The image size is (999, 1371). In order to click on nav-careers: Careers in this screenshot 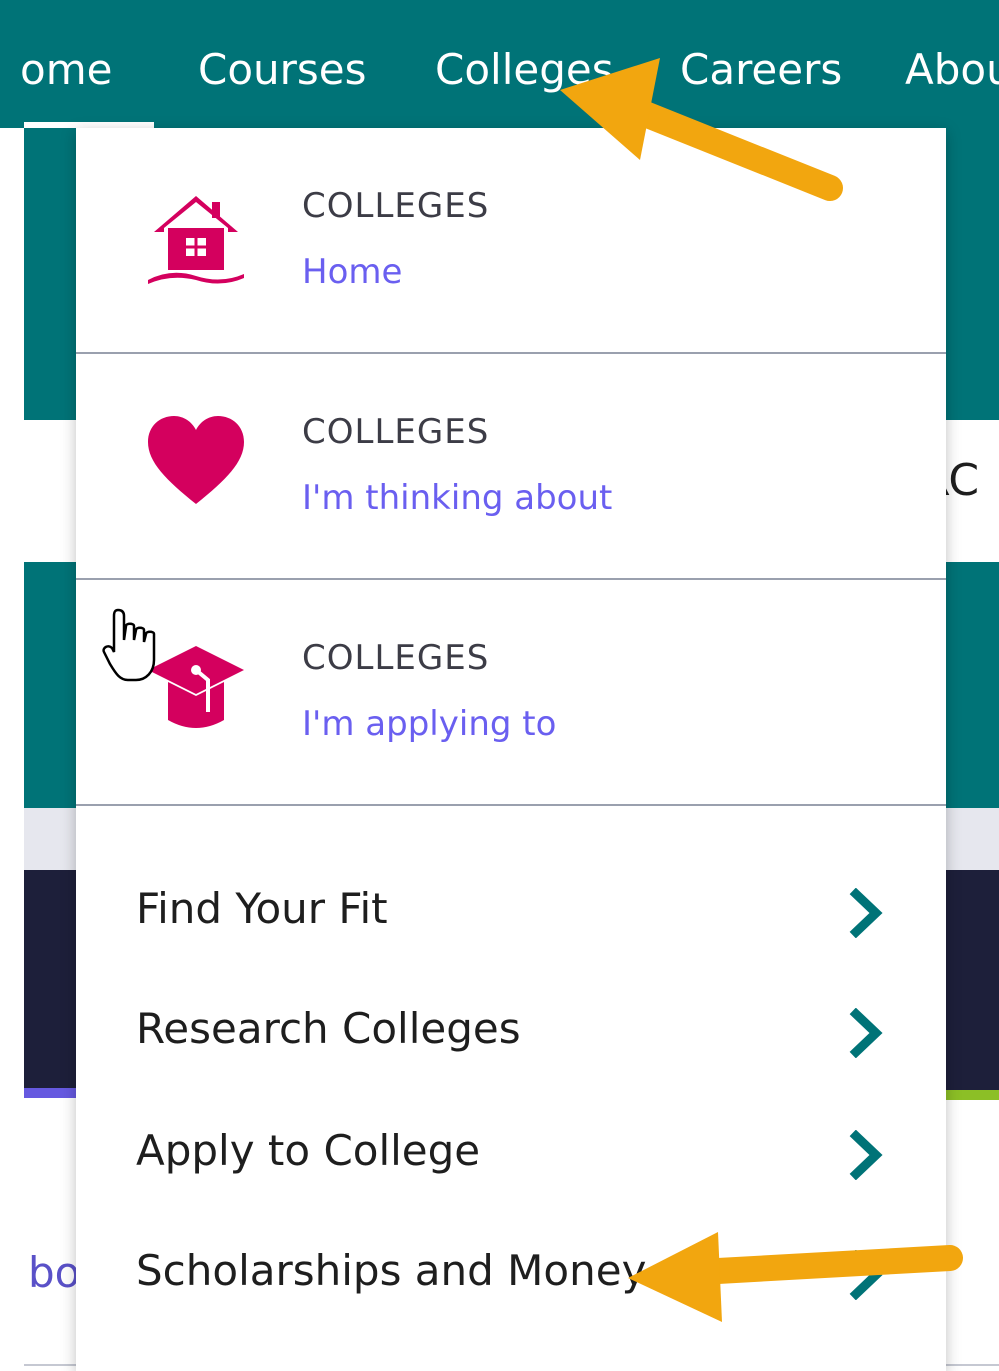, I will do `click(761, 70)`.